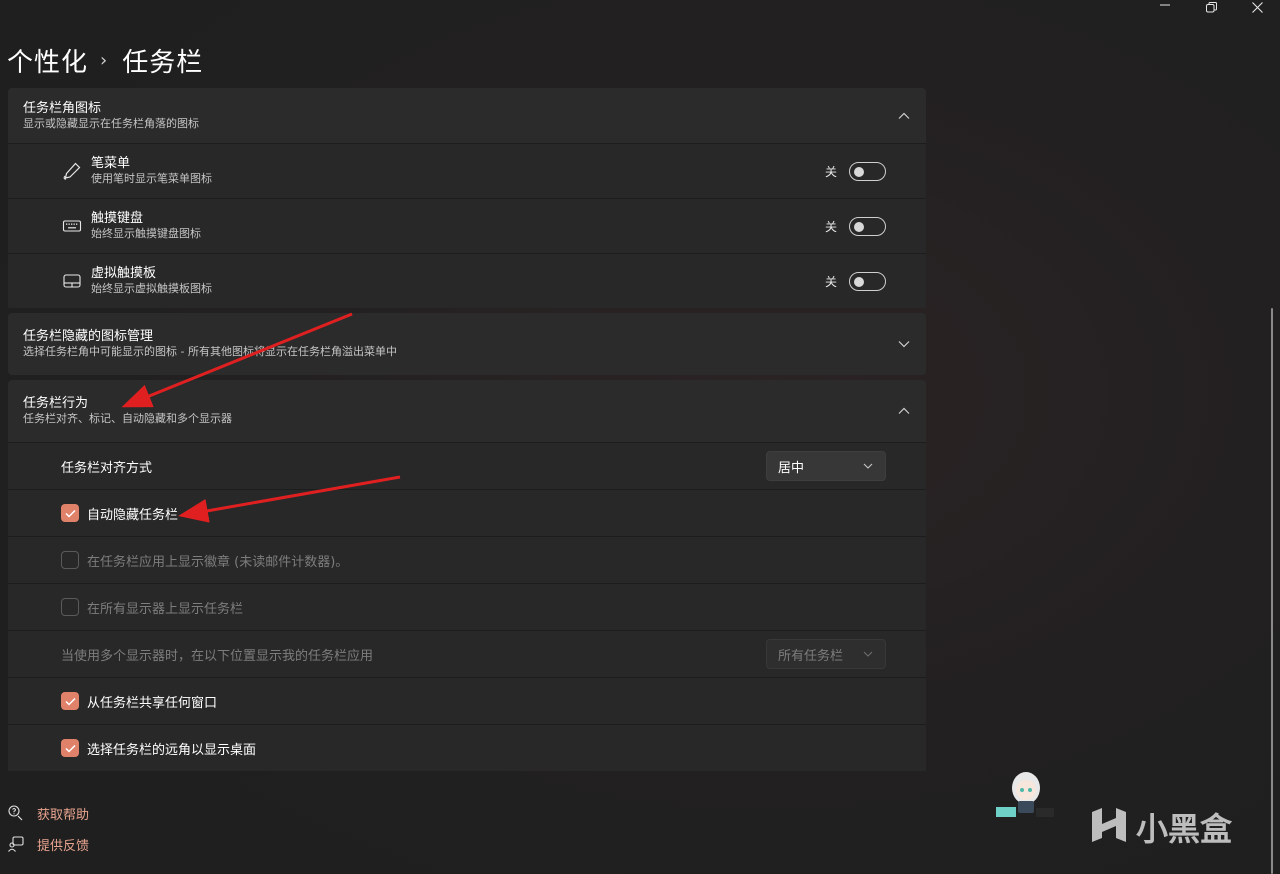  I want to click on section-subtitle: 选择任务栏角中可能显示的图标 - 所有其他图标将显示在任务栏角溢出菜单中, so click(210, 351).